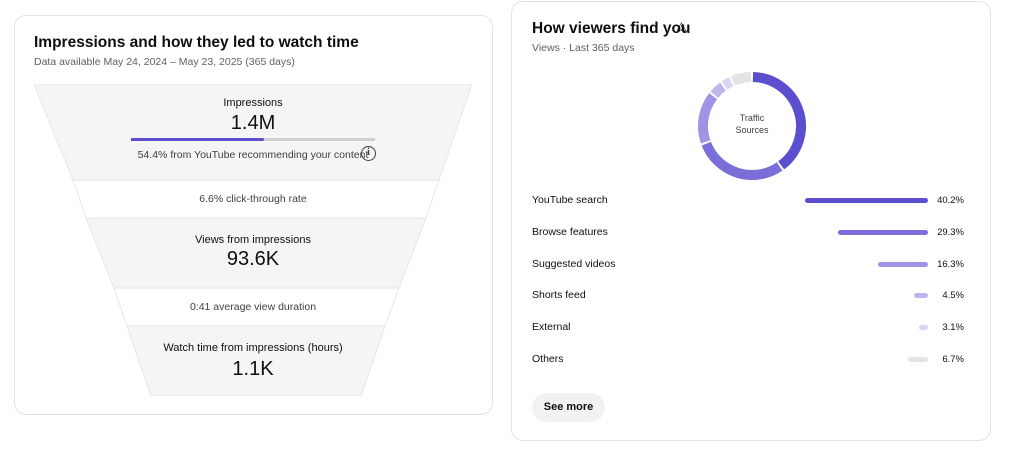  Describe the element at coordinates (950, 200) in the screenshot. I see `source-percent-youtube-search: 40.2%` at that location.